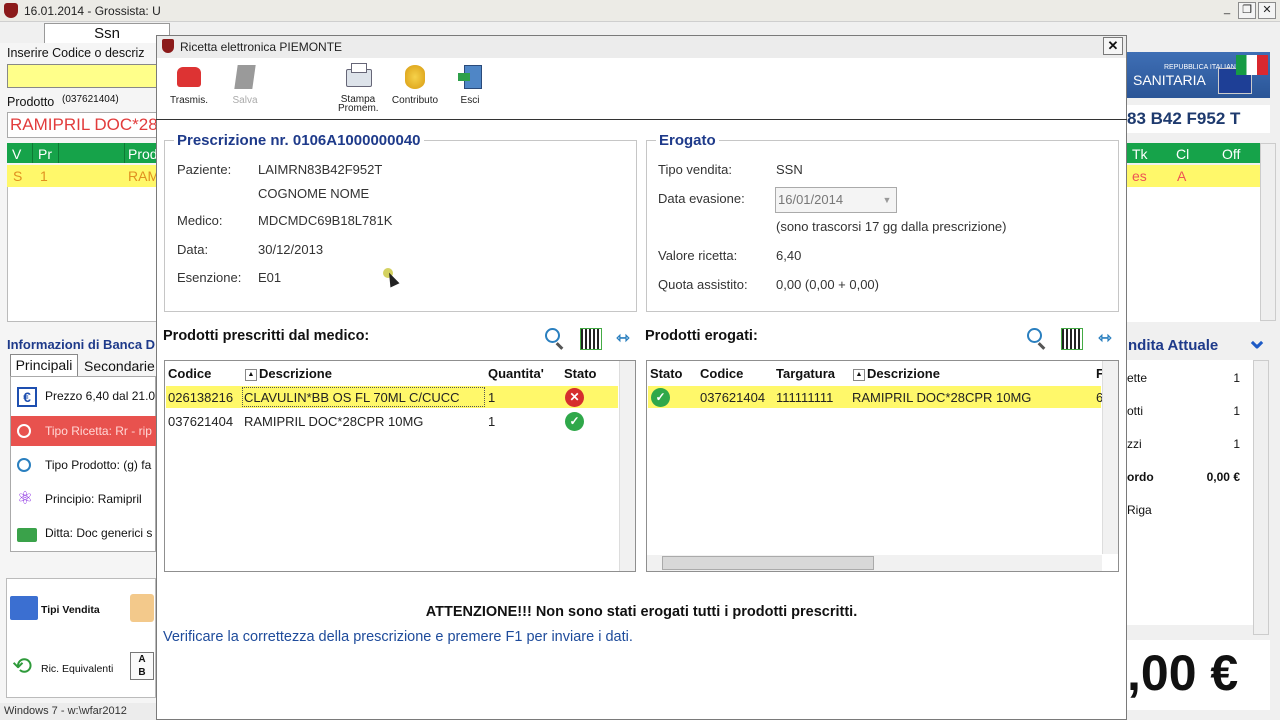 The image size is (1280, 720). I want to click on grid-col-pr: Pr, so click(45, 154).